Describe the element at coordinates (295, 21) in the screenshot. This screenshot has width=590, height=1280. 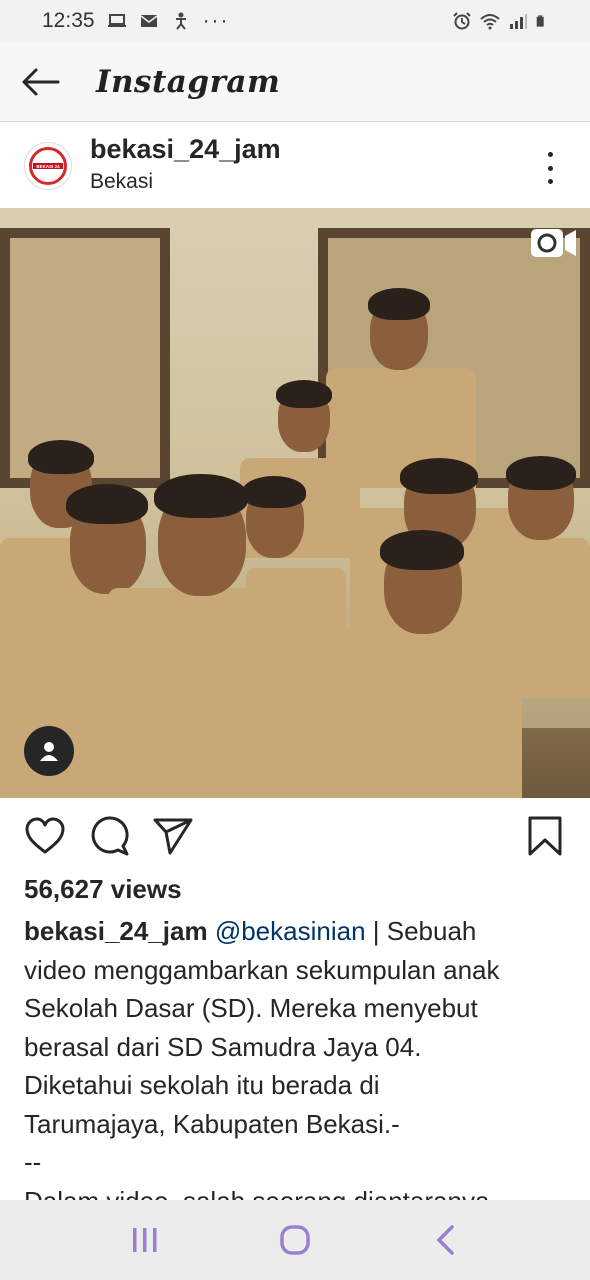
I see `status-bar: 12:35 ···` at that location.